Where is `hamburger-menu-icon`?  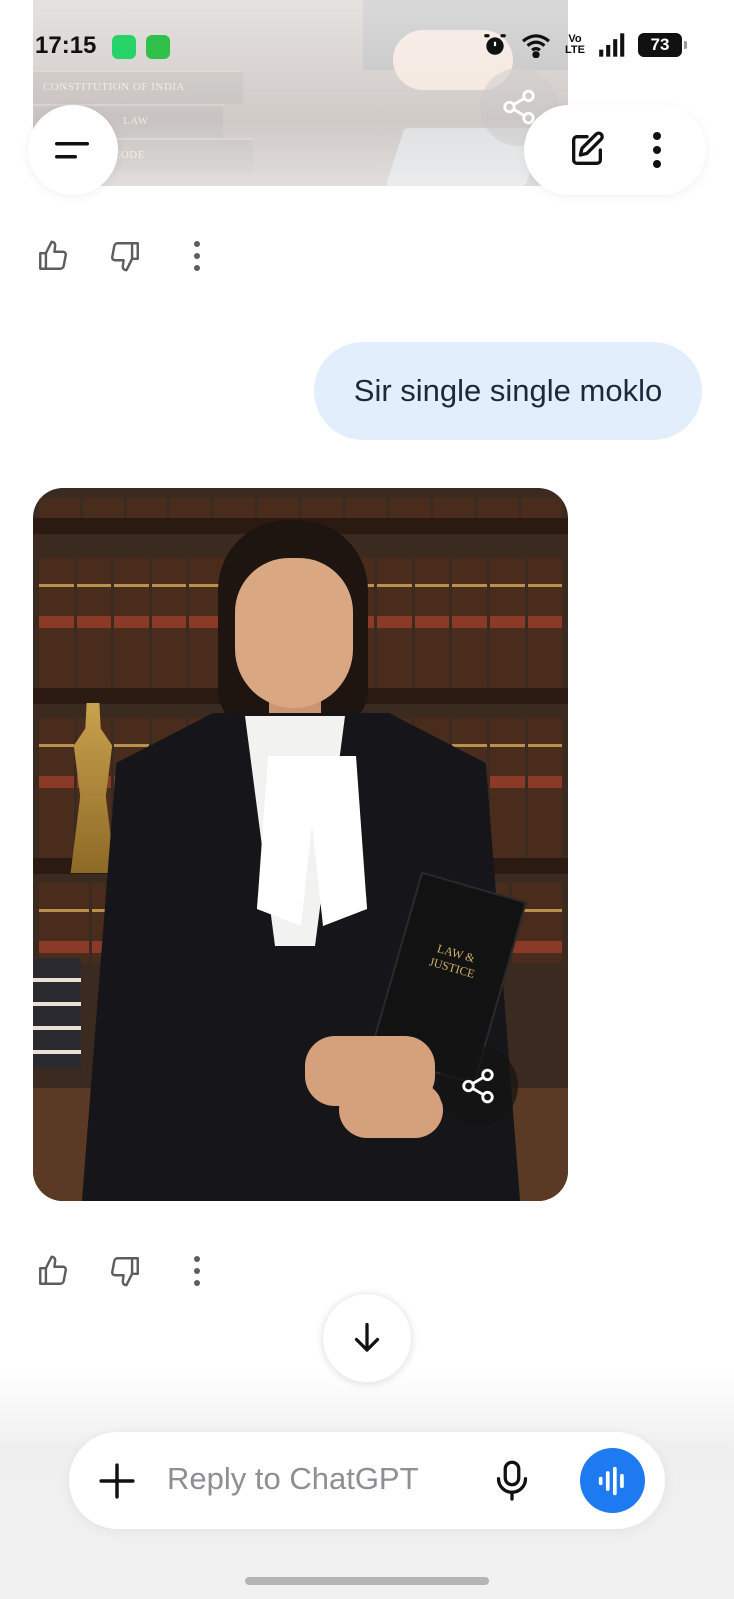 hamburger-menu-icon is located at coordinates (72, 150).